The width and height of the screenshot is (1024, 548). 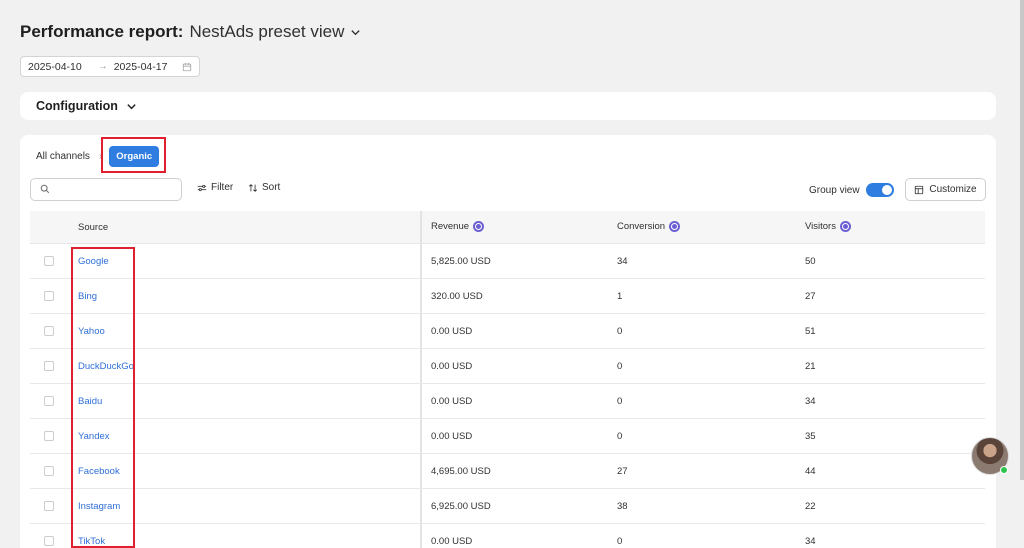 I want to click on table-row: TikTok 0.00 USD 0 34, so click(x=507, y=536).